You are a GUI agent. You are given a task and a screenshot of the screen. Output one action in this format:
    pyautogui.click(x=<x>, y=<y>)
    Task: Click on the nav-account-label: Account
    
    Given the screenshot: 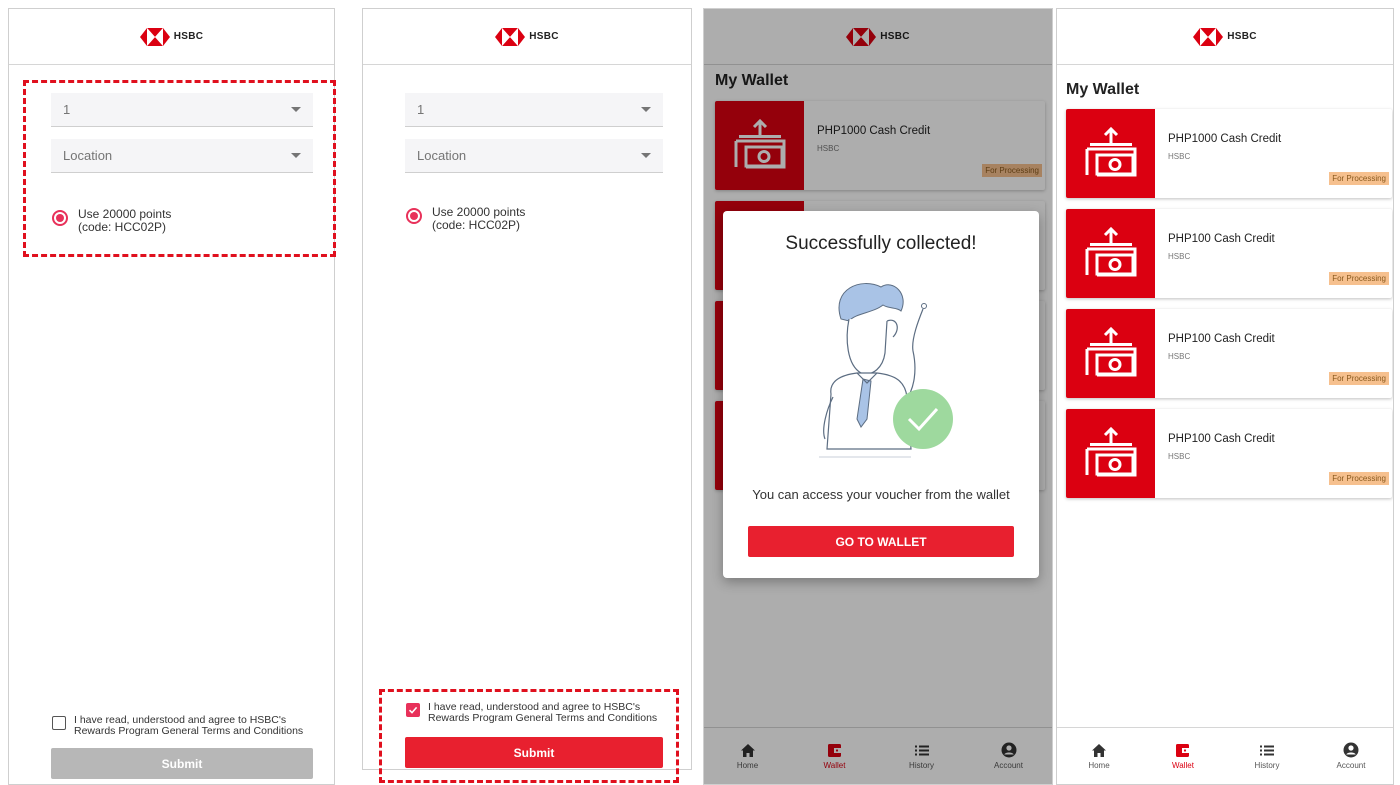 What is the action you would take?
    pyautogui.click(x=1351, y=765)
    